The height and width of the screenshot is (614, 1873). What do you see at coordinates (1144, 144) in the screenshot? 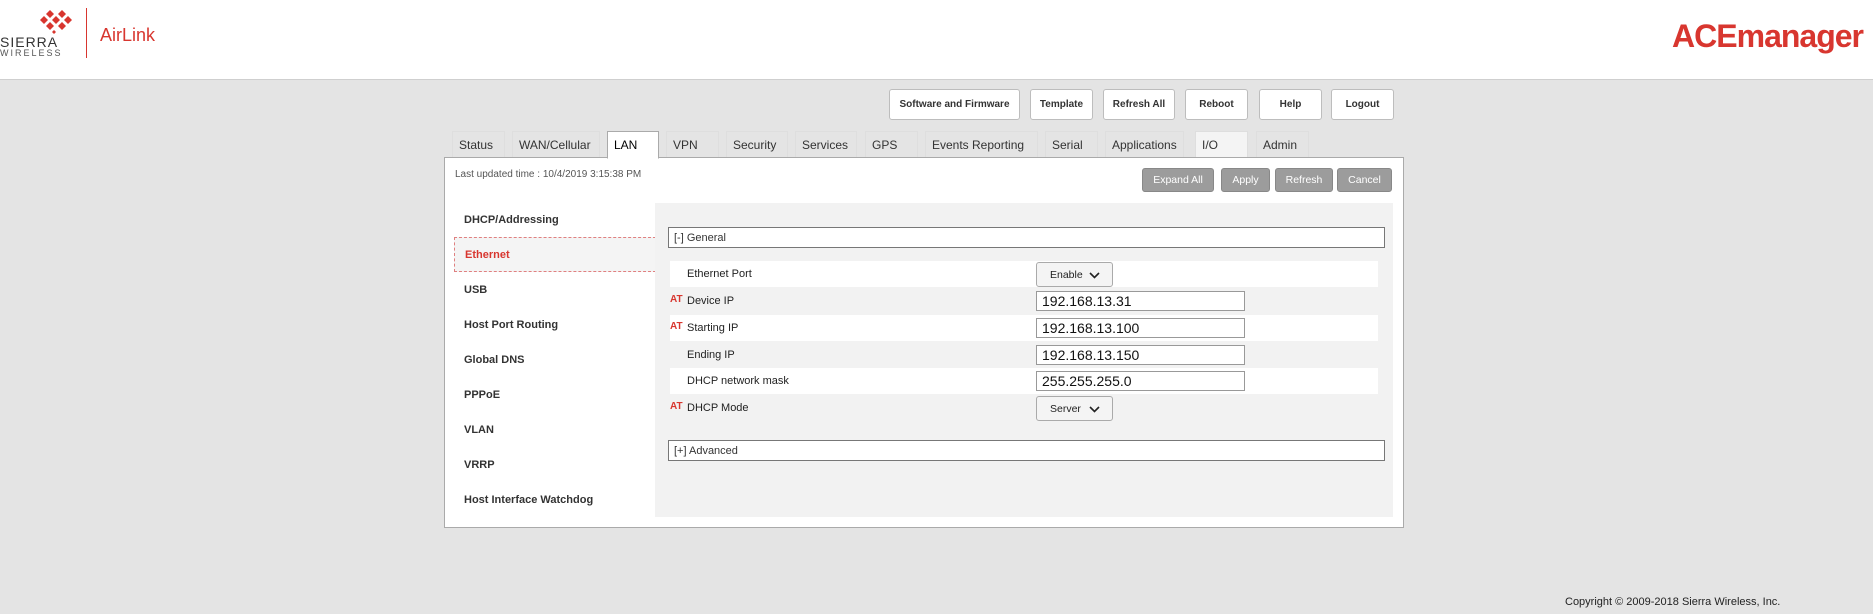
I see `tab-applications: Applications` at bounding box center [1144, 144].